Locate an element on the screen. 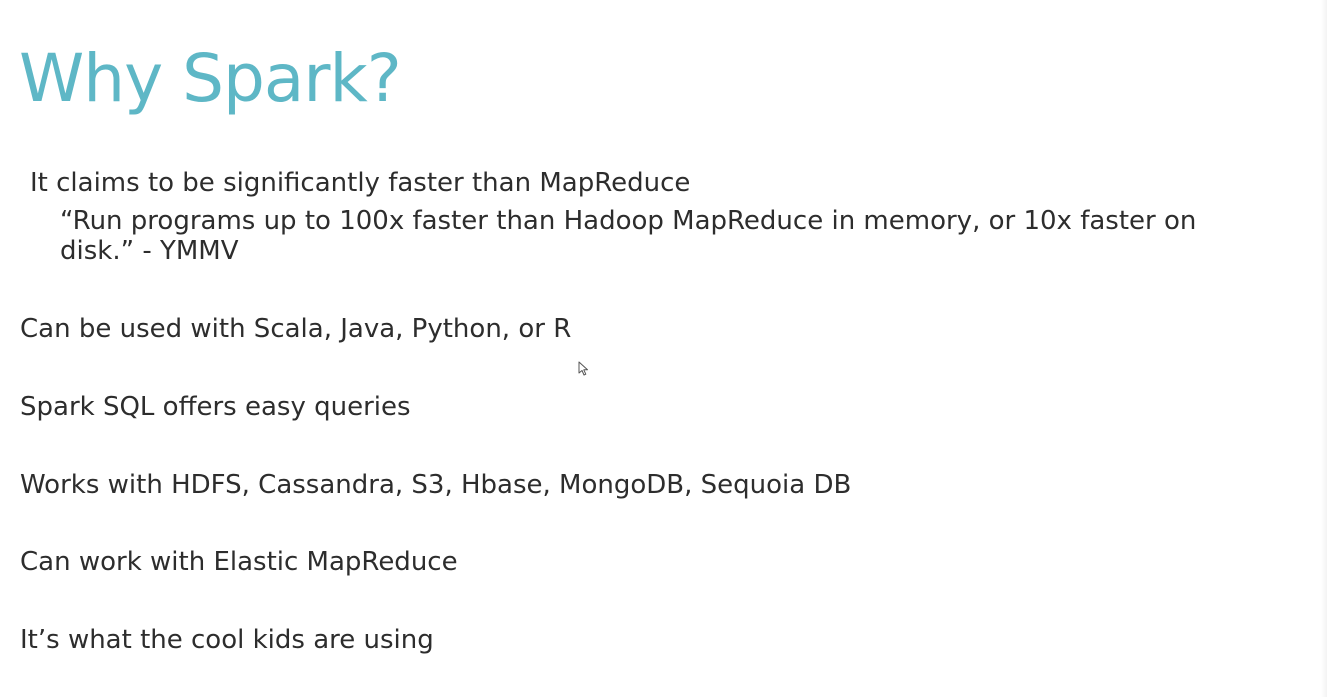 This screenshot has width=1327, height=697. bullet-elastic-mapreduce: Can work with Elastic MapReduce is located at coordinates (239, 562).